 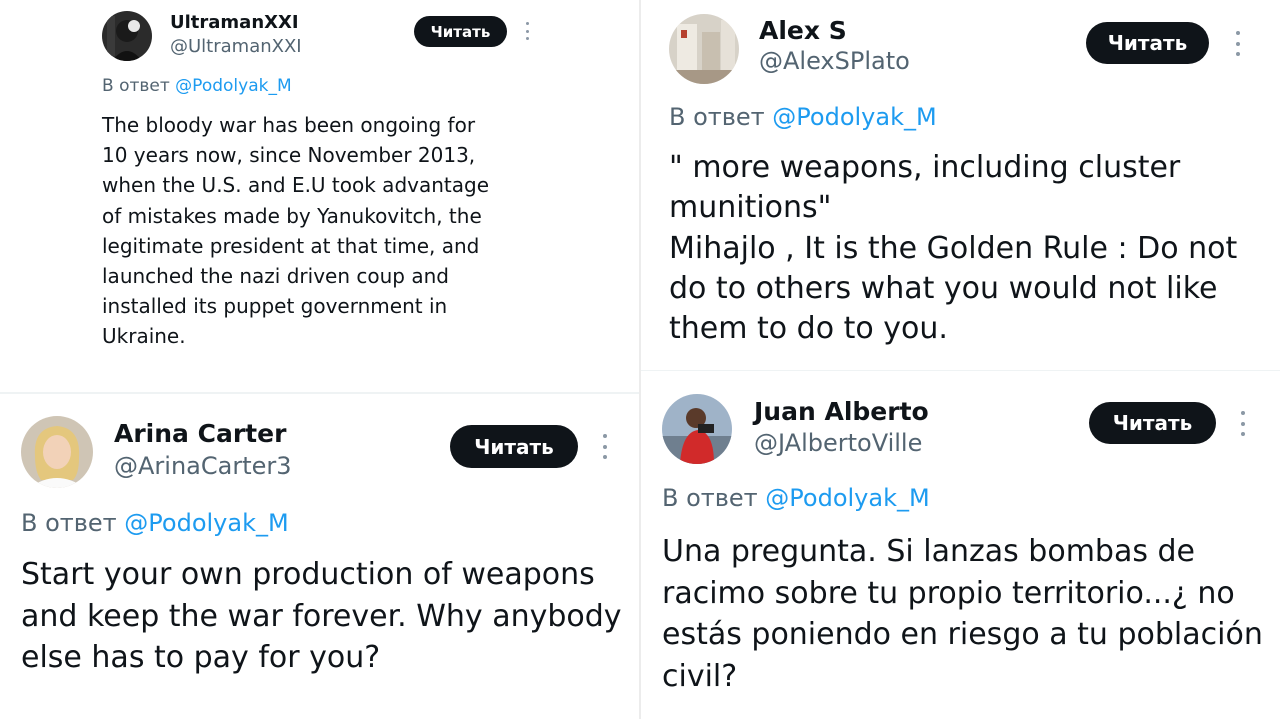 I want to click on user-handle: @UltramanXXI, so click(x=236, y=46).